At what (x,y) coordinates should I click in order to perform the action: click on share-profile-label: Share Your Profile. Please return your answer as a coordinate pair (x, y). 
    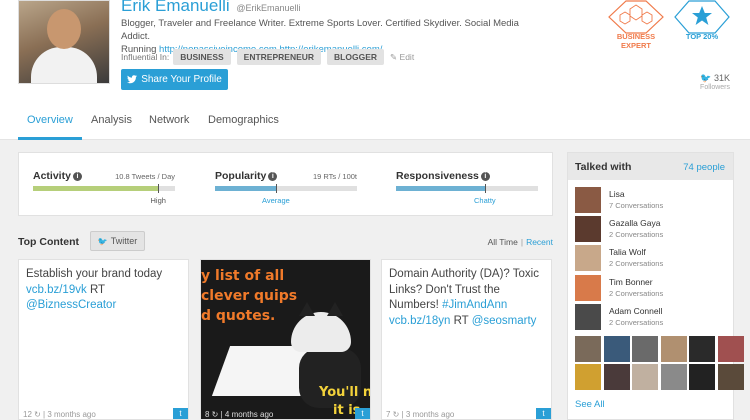
    Looking at the image, I should click on (181, 79).